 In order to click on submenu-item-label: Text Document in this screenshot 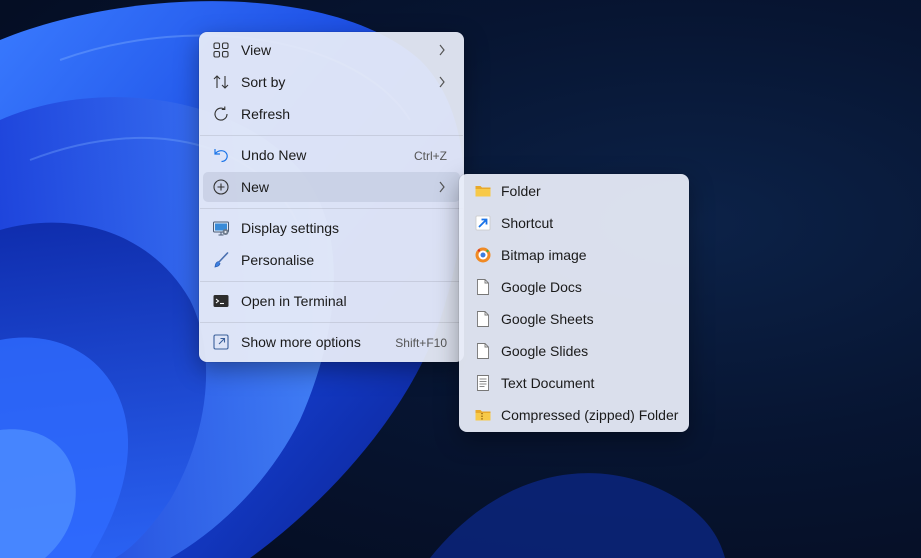, I will do `click(548, 383)`.